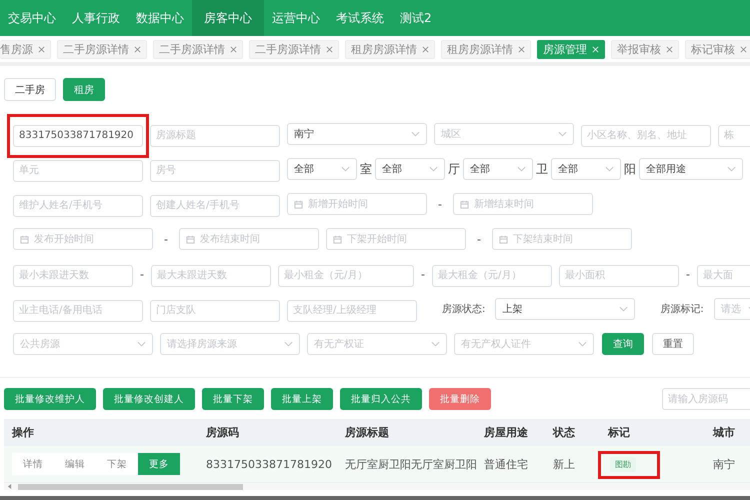 This screenshot has width=750, height=500. Describe the element at coordinates (454, 169) in the screenshot. I see `unit-label: 厅` at that location.